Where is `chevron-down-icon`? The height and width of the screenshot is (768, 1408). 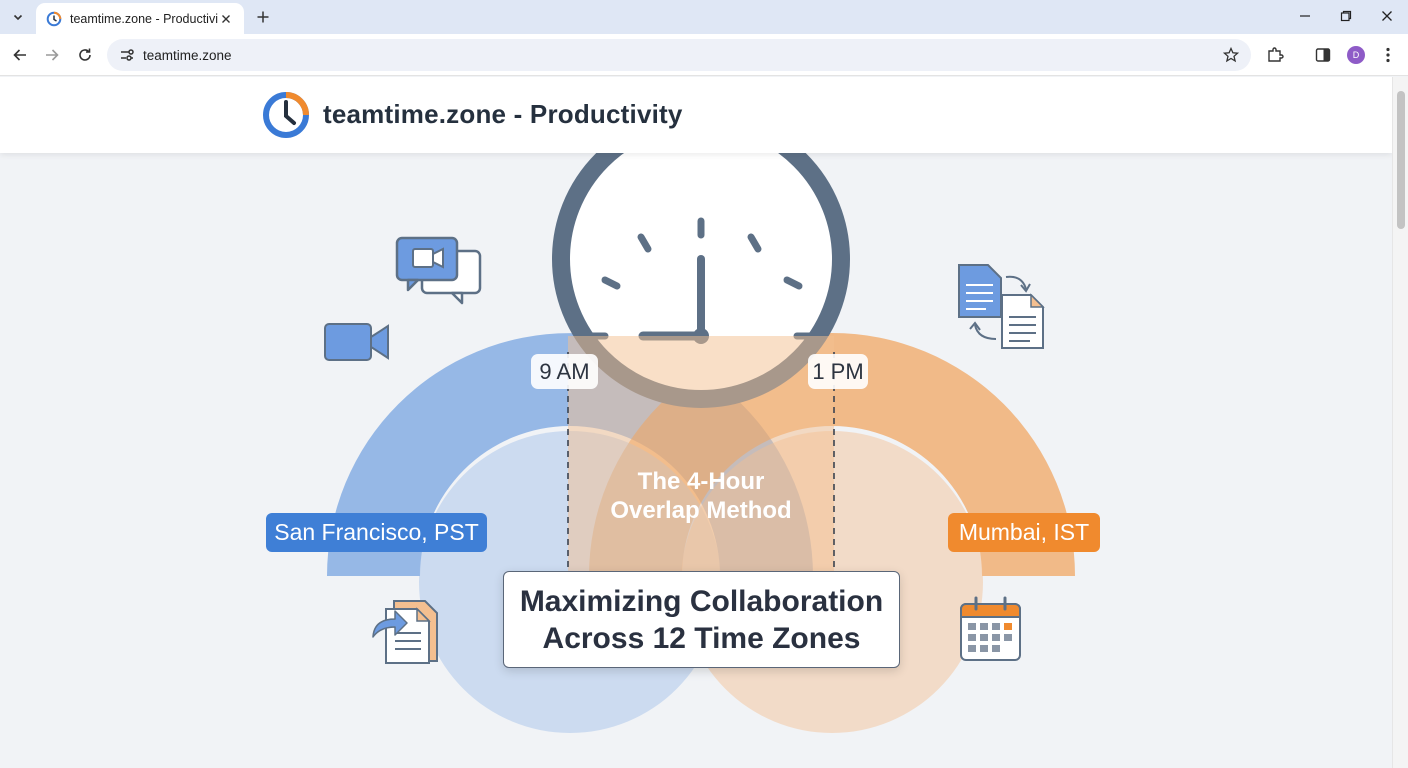 chevron-down-icon is located at coordinates (18, 17).